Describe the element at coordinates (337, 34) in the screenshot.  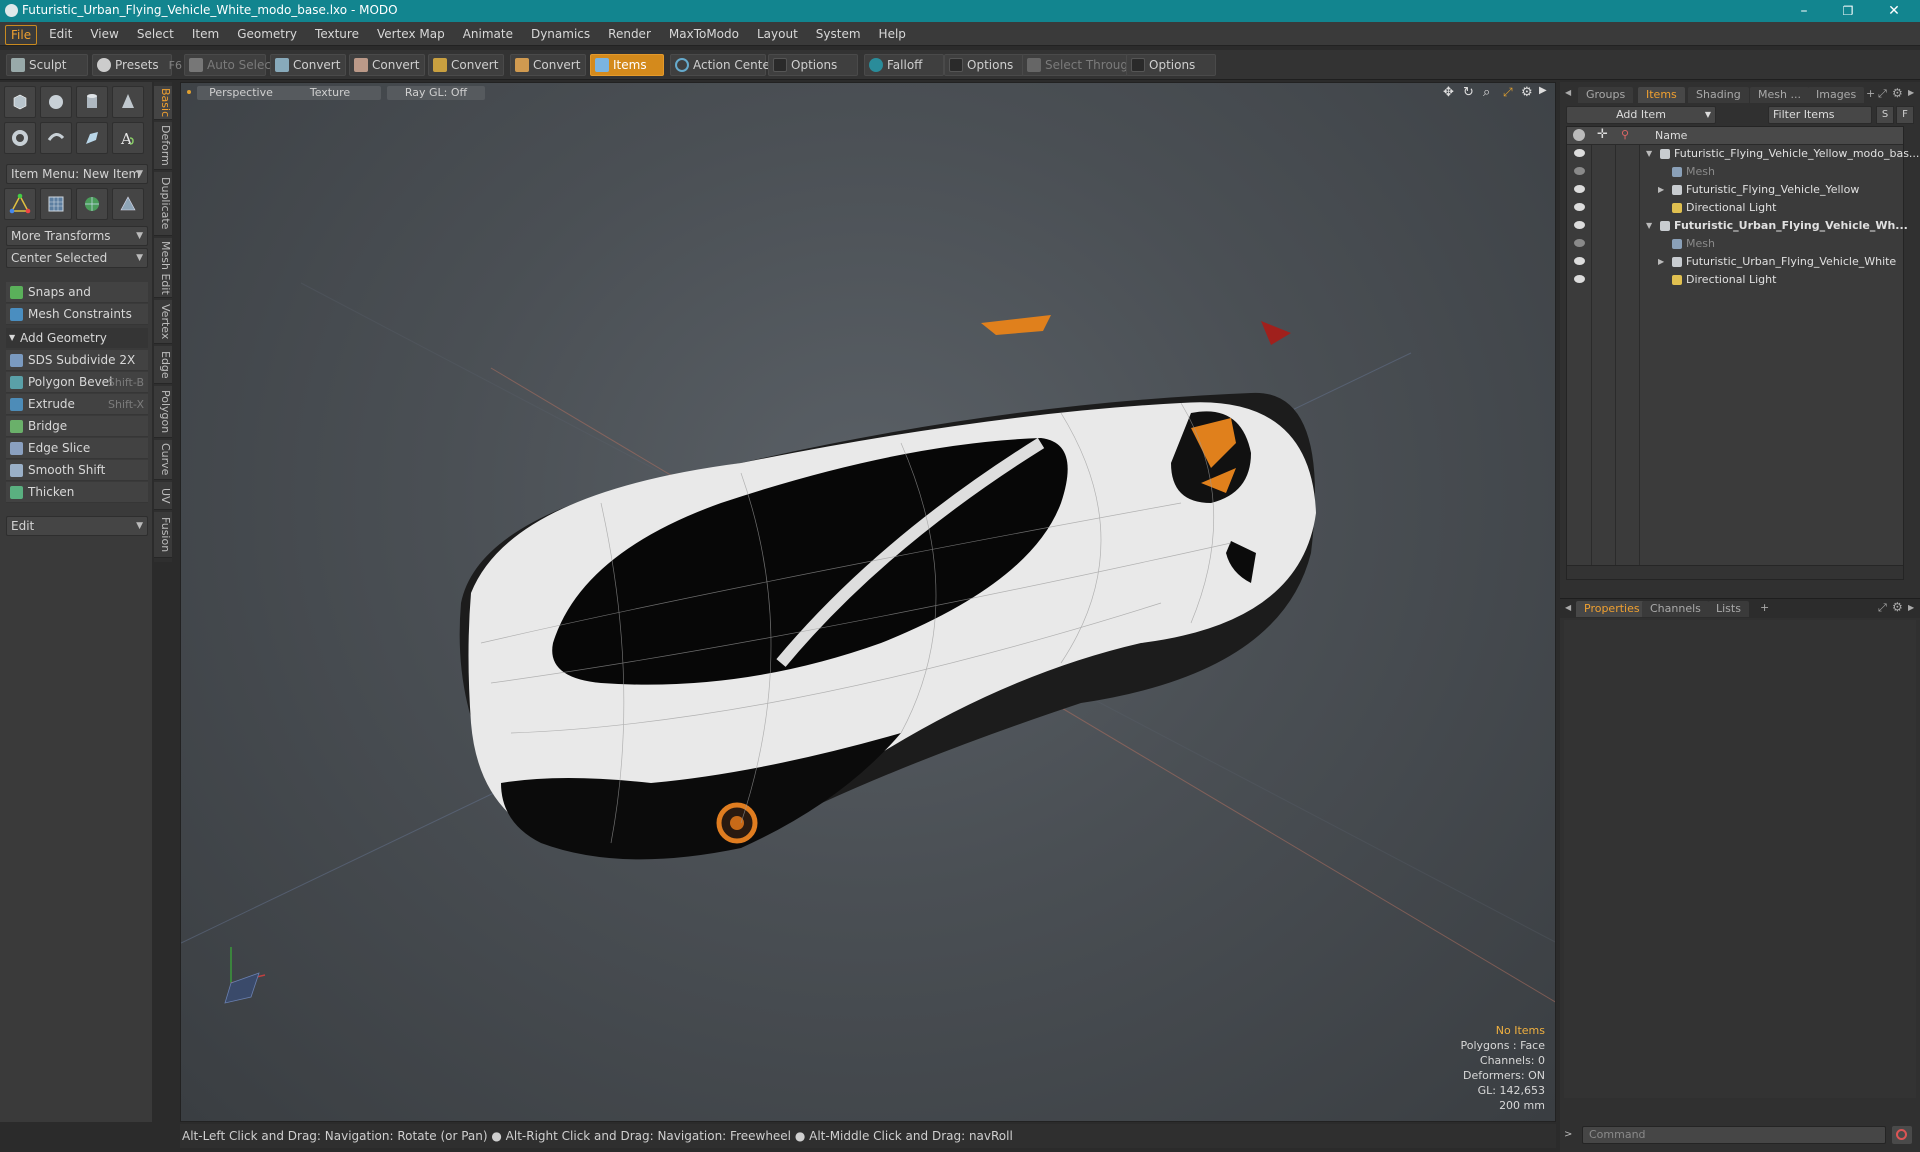
I see `menu-texture: Texture` at that location.